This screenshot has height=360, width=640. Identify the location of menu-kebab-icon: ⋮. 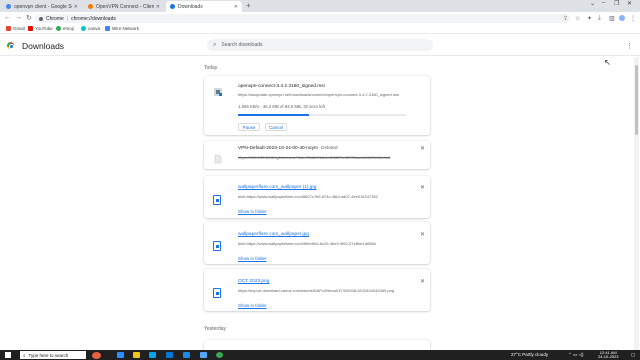
(633, 18).